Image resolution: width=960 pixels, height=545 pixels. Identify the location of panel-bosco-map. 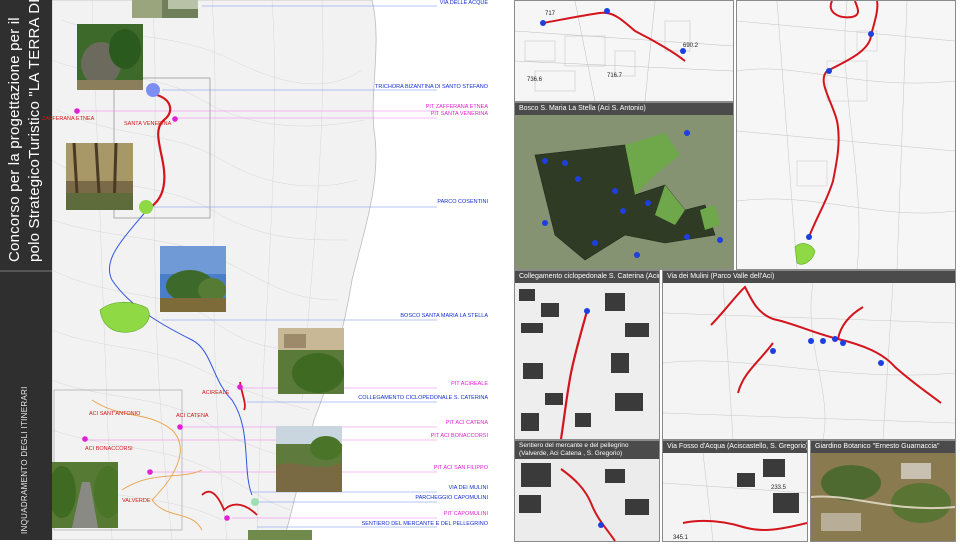
(624, 192).